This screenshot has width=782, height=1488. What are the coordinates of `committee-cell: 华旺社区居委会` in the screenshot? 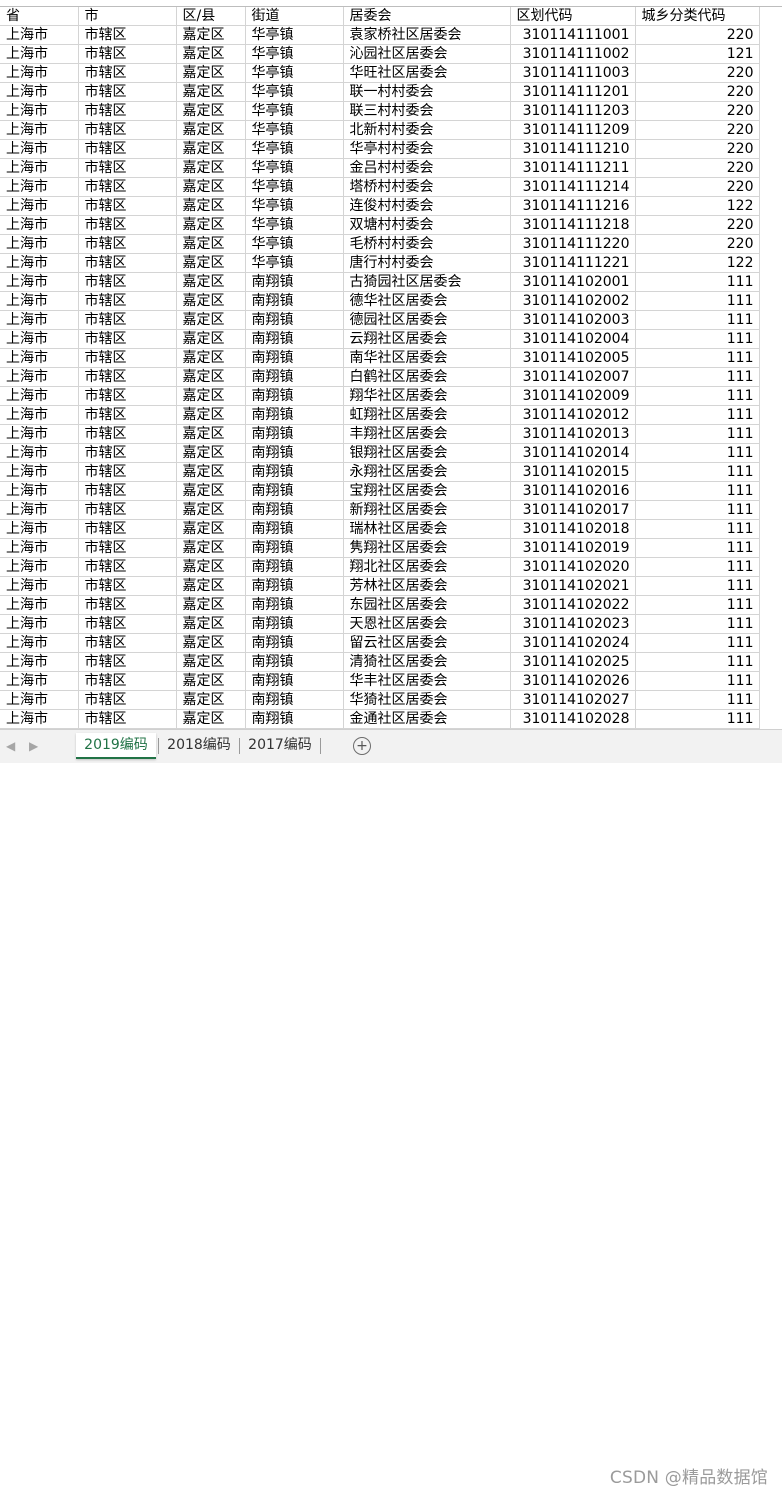 It's located at (427, 73).